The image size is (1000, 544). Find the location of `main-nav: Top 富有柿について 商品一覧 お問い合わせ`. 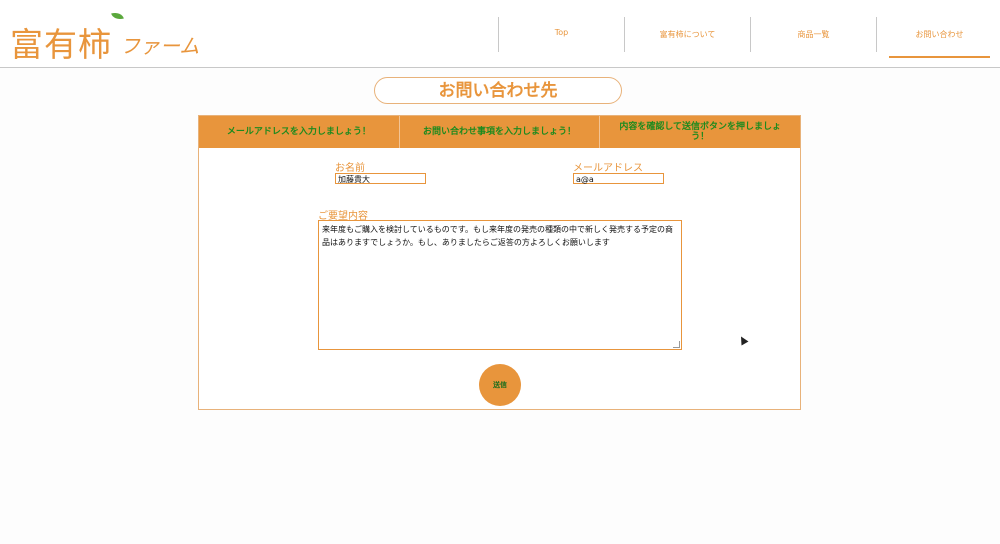

main-nav: Top 富有柿について 商品一覧 お問い合わせ is located at coordinates (749, 37).